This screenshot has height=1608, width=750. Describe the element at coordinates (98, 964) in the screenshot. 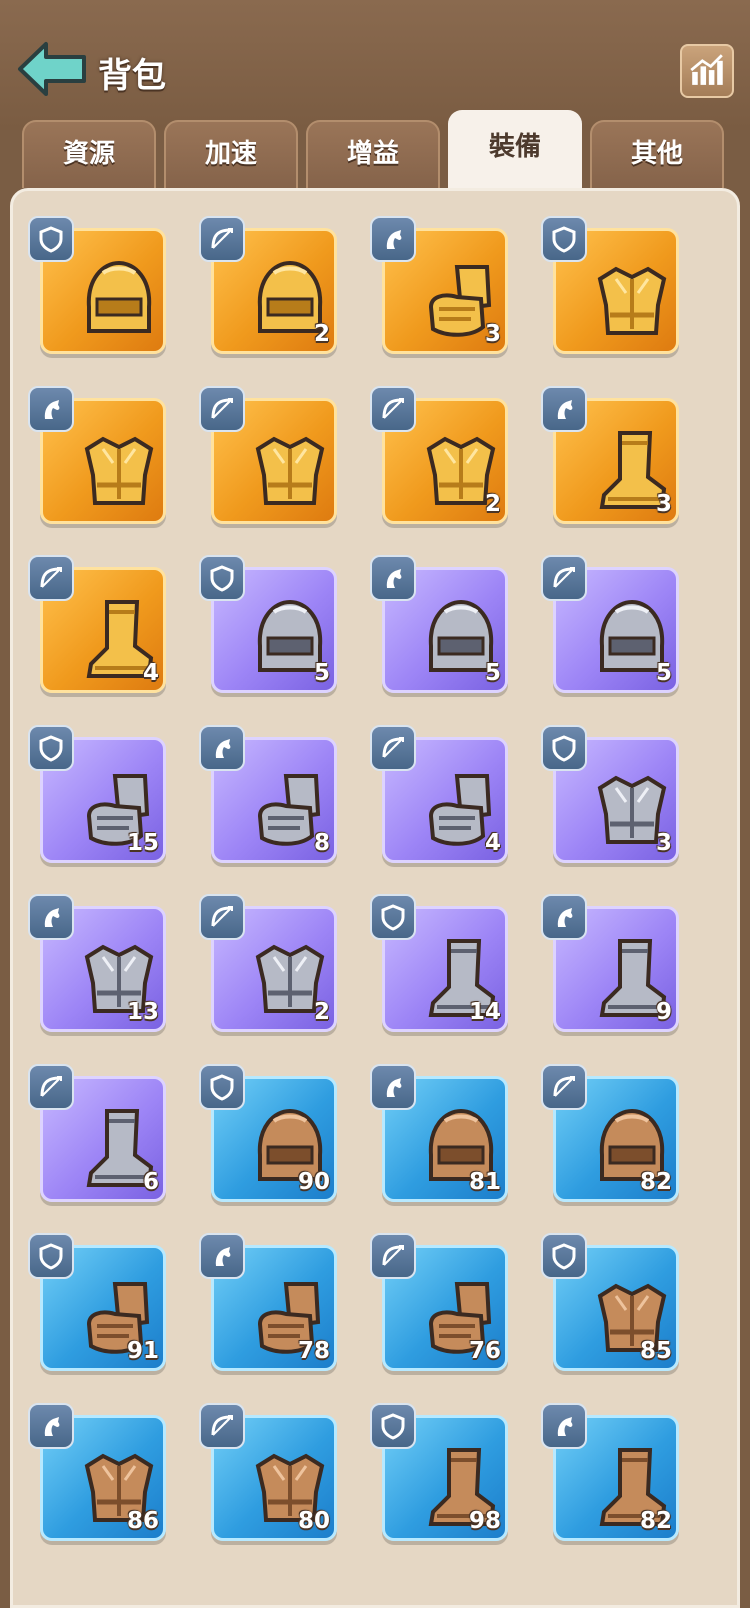

I see `equipment-item: 13` at that location.